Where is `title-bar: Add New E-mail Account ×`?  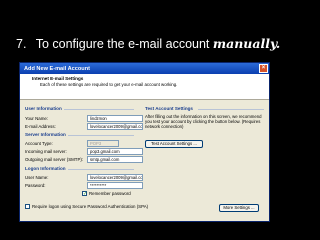 title-bar: Add New E-mail Account × is located at coordinates (144, 68).